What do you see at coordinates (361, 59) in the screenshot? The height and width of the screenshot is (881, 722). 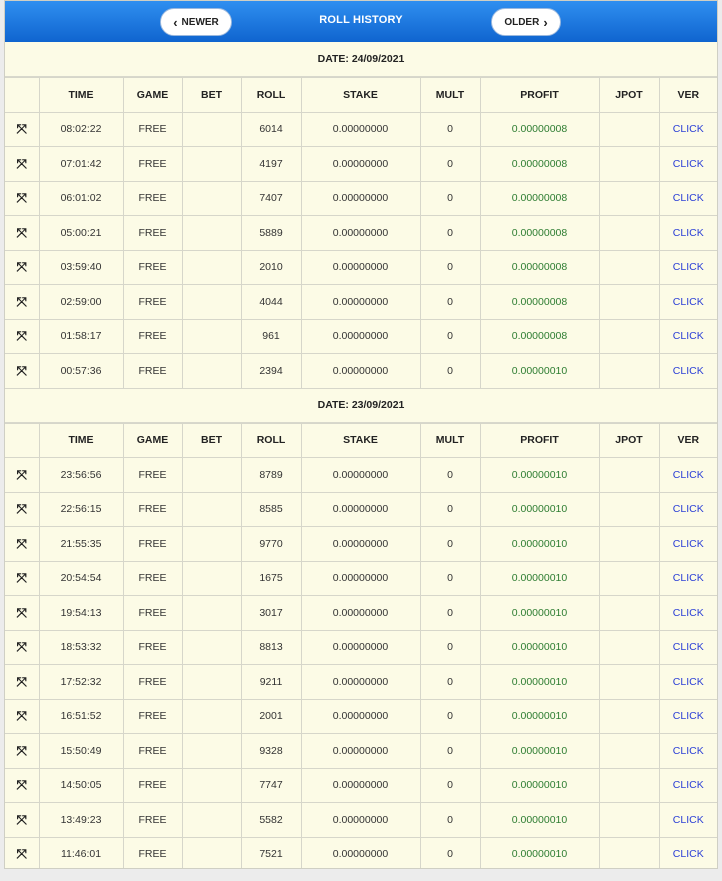 I see `date-header: DATE: 24/09/2021` at bounding box center [361, 59].